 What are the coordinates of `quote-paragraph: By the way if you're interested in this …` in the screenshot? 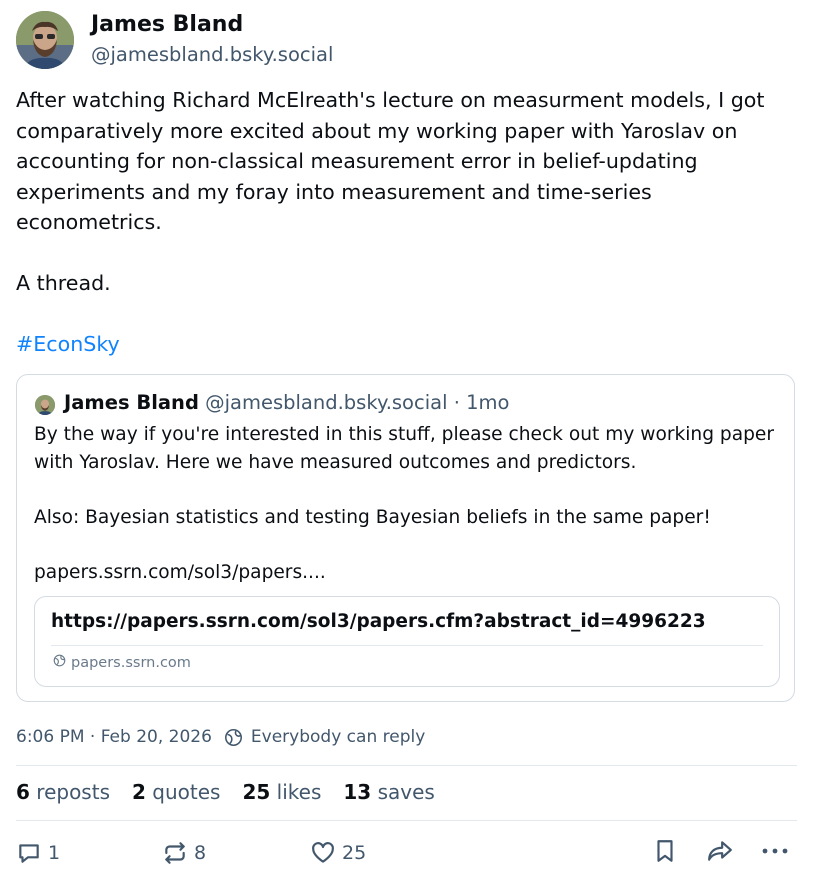 It's located at (404, 448).